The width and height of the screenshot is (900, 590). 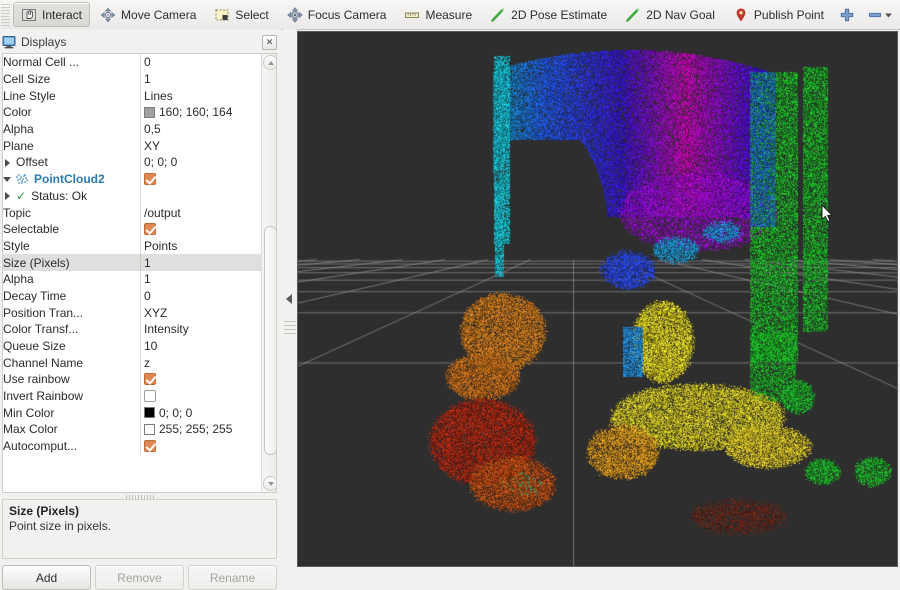 I want to click on tool-move-camera-label: Move Camera, so click(x=159, y=14).